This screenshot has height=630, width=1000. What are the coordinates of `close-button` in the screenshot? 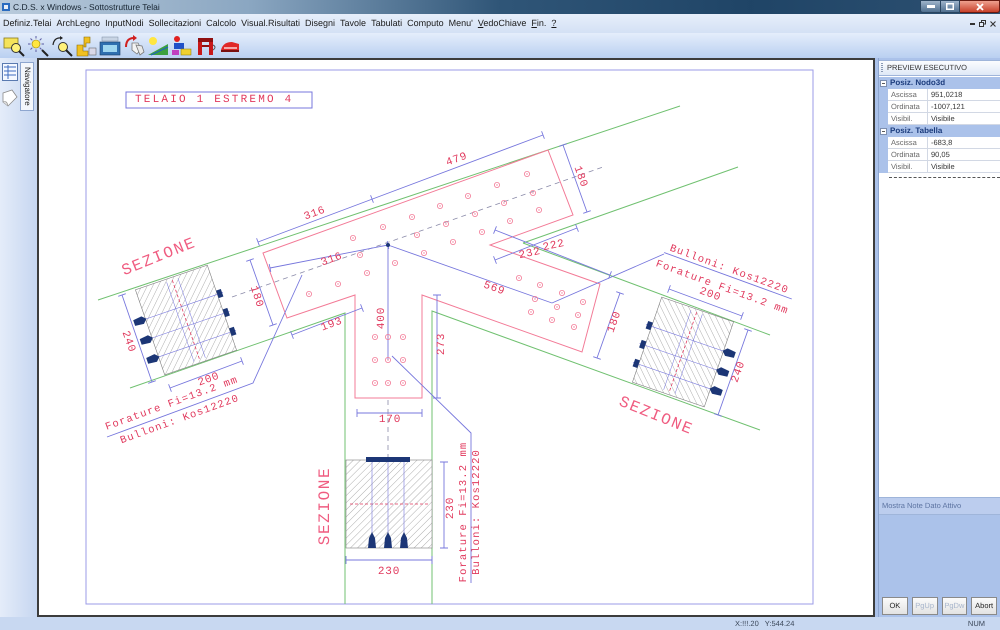 It's located at (980, 6).